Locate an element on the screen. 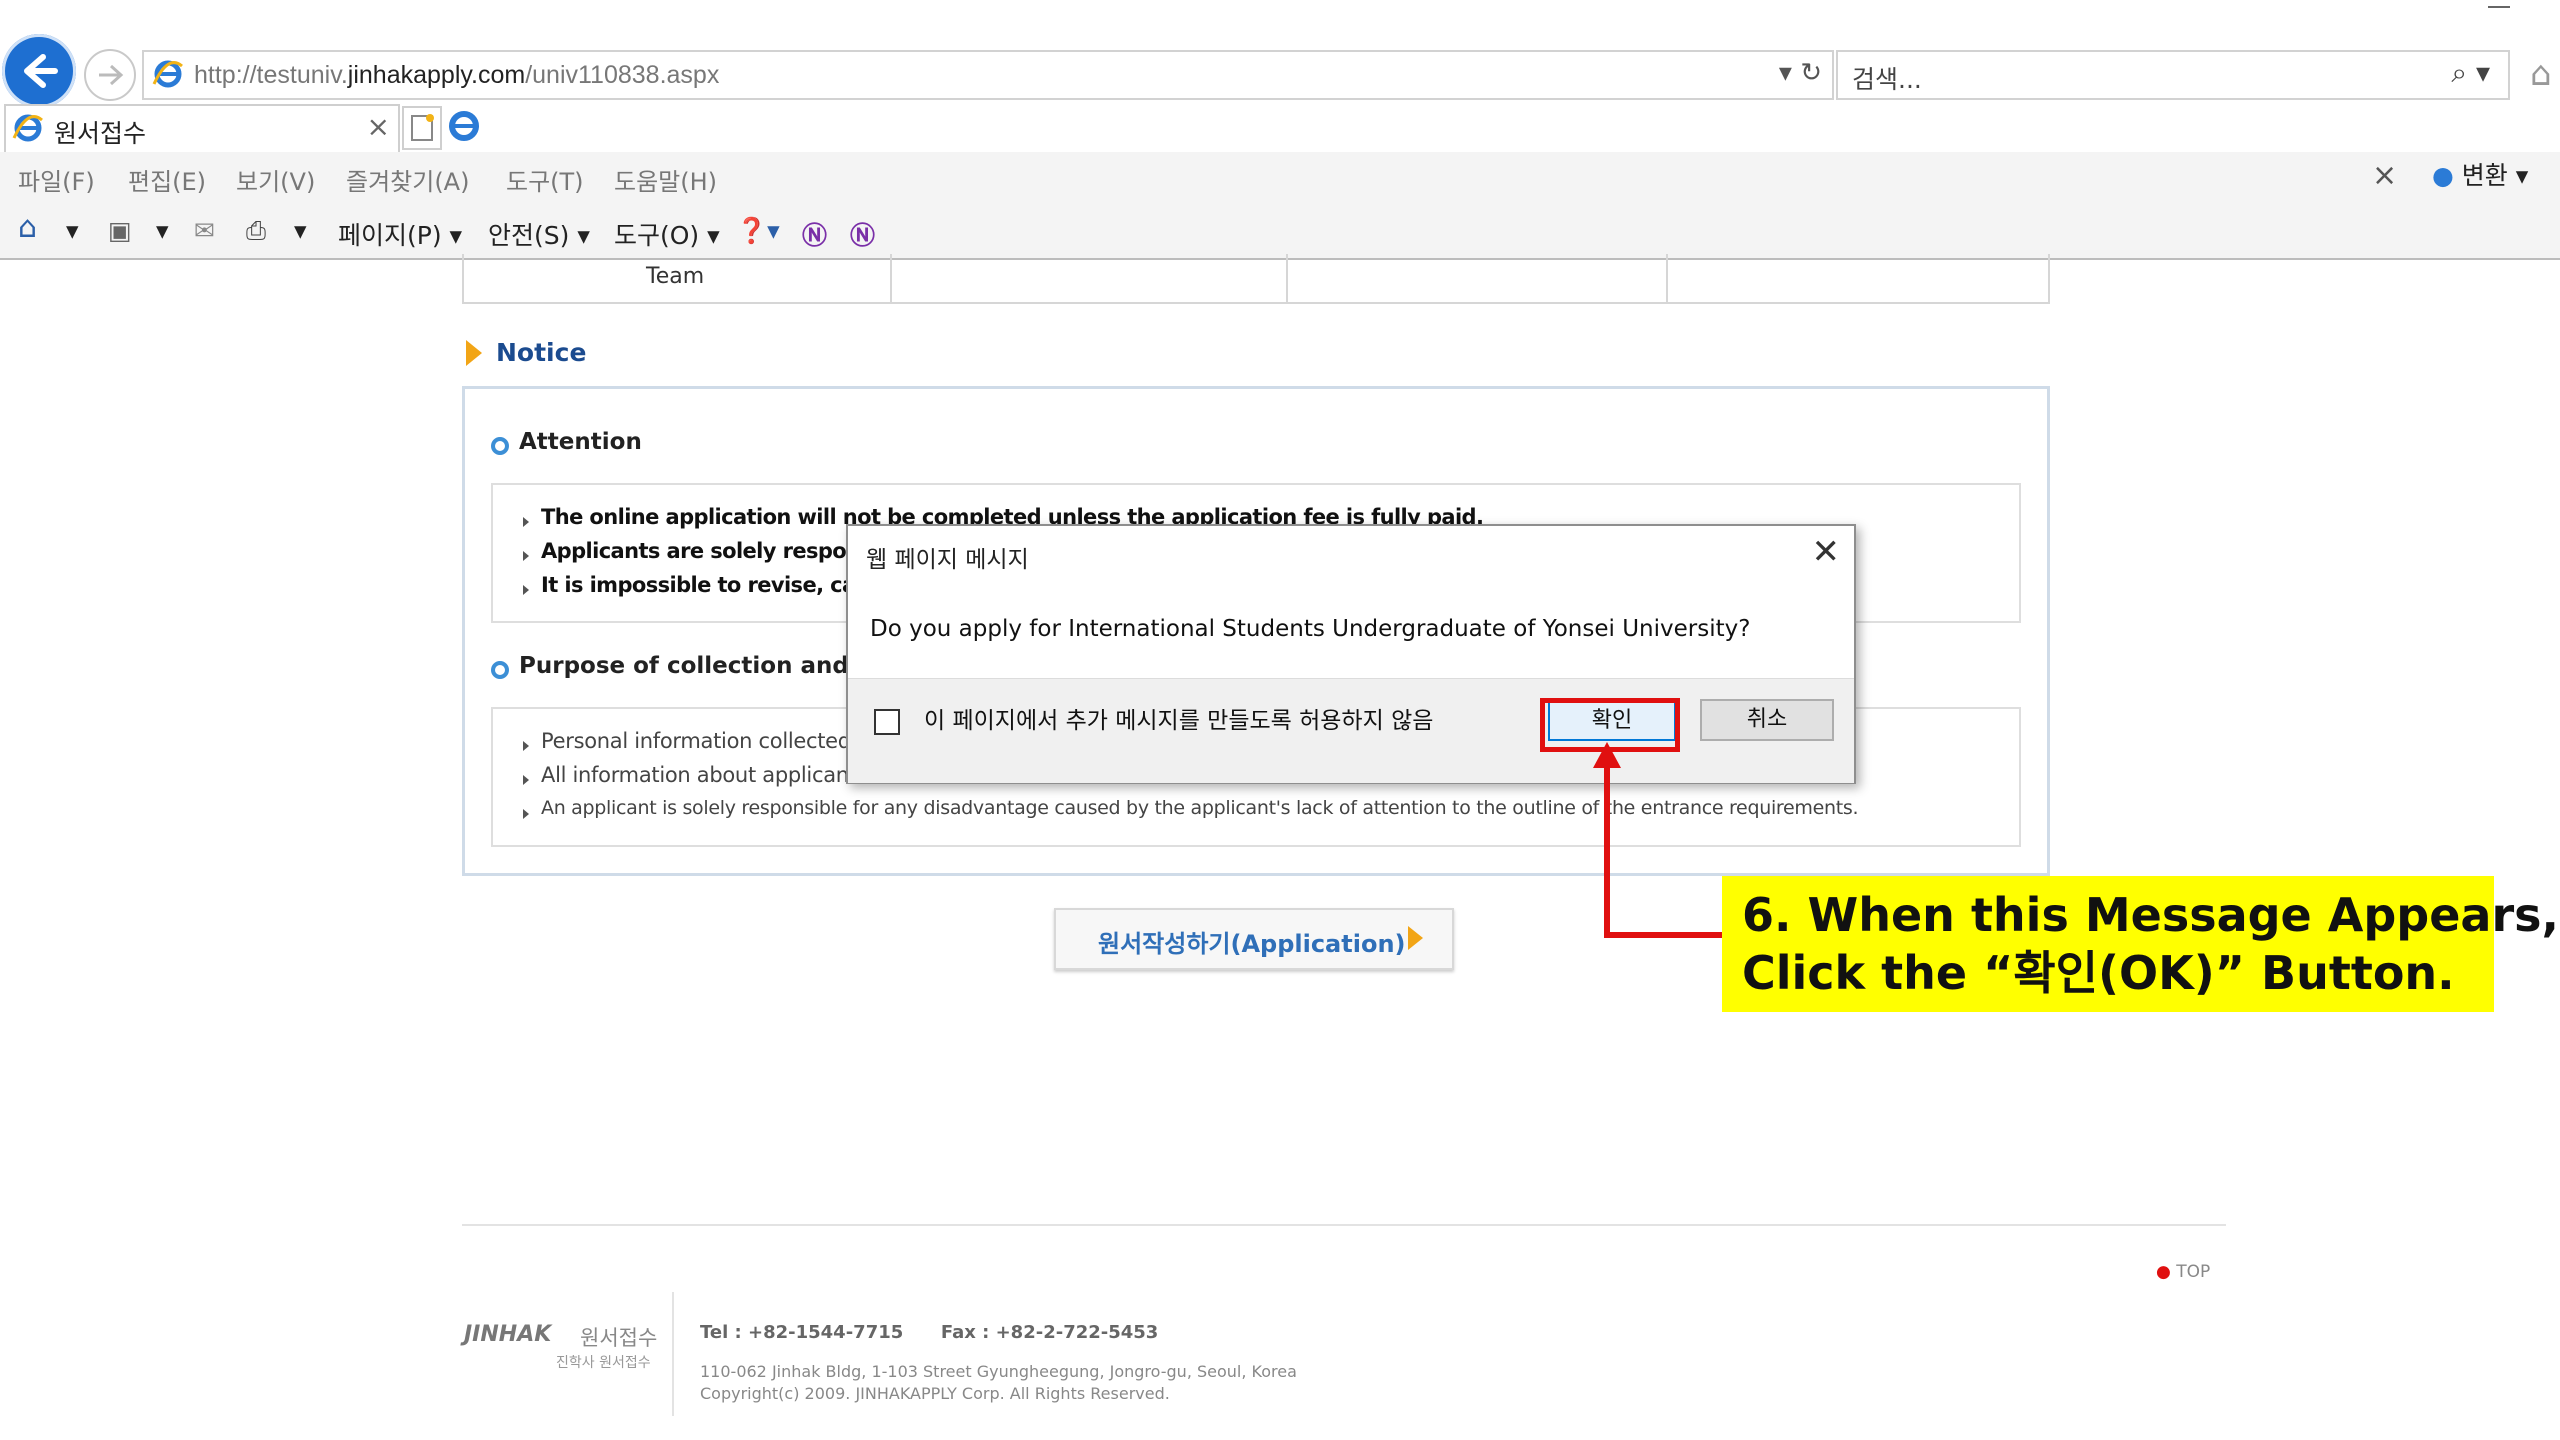 The height and width of the screenshot is (1440, 2560). ie-logo-icon is located at coordinates (464, 128).